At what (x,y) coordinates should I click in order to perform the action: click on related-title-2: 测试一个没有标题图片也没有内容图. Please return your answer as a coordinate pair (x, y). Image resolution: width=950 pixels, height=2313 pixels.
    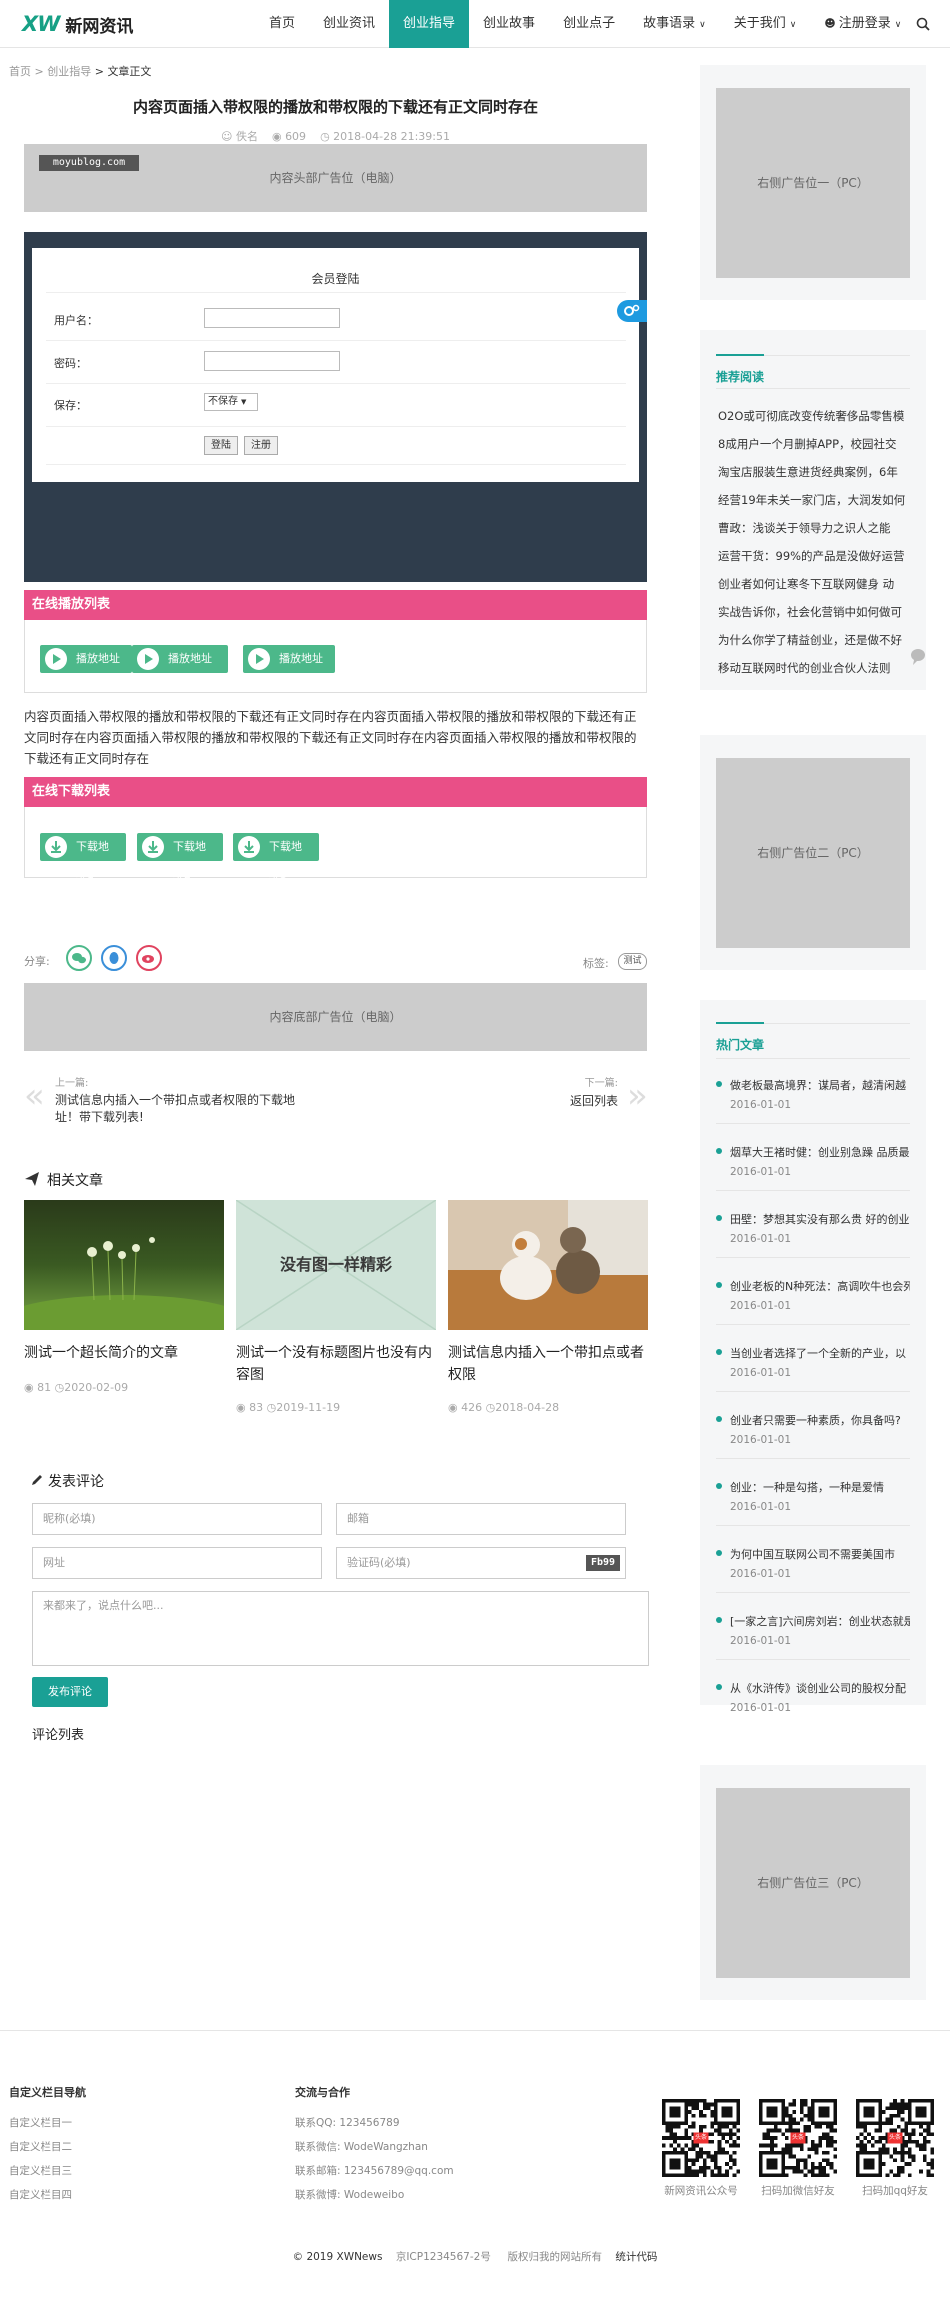
    Looking at the image, I should click on (336, 1364).